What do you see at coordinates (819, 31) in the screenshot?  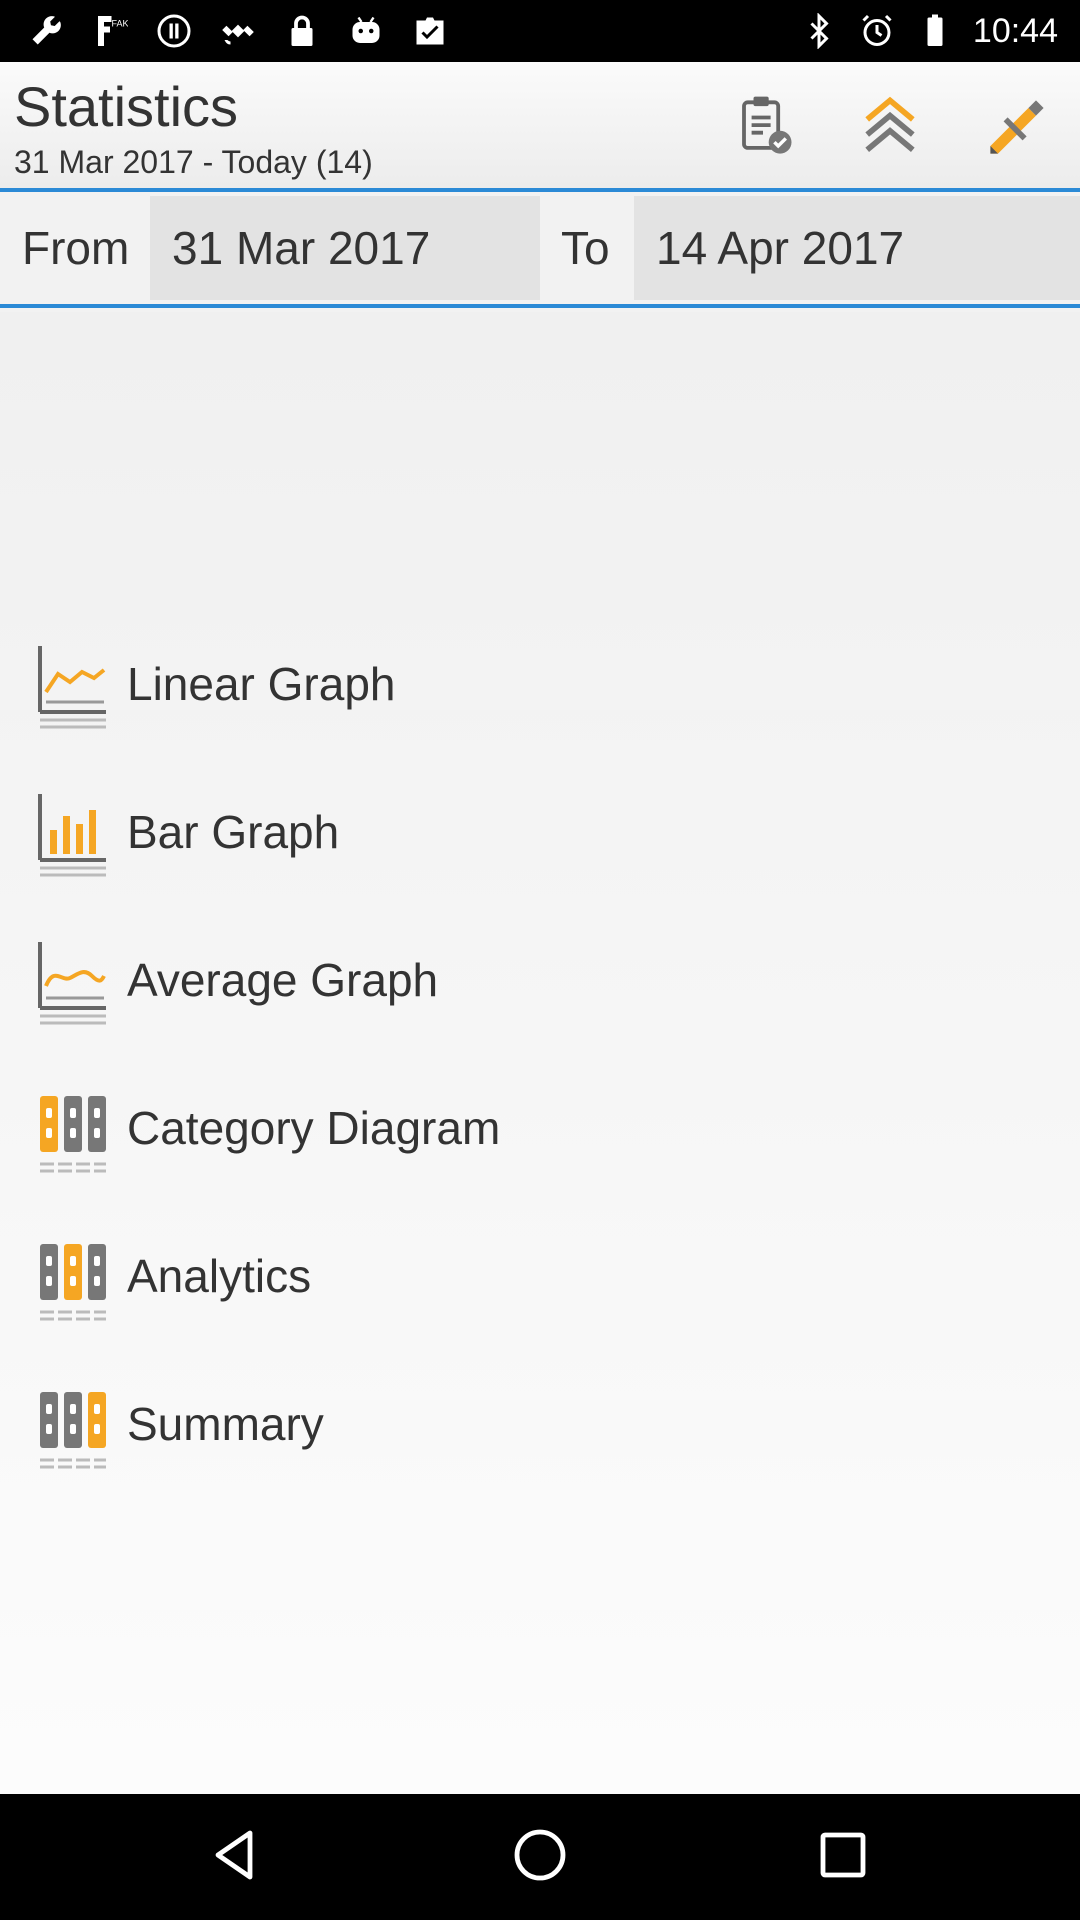 I see `bluetooth-icon` at bounding box center [819, 31].